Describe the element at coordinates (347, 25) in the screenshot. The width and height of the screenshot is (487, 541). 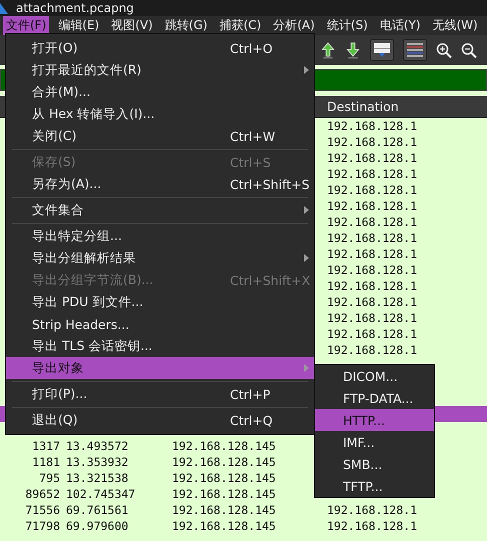
I see `menu-bar-item: 统计(S)` at that location.